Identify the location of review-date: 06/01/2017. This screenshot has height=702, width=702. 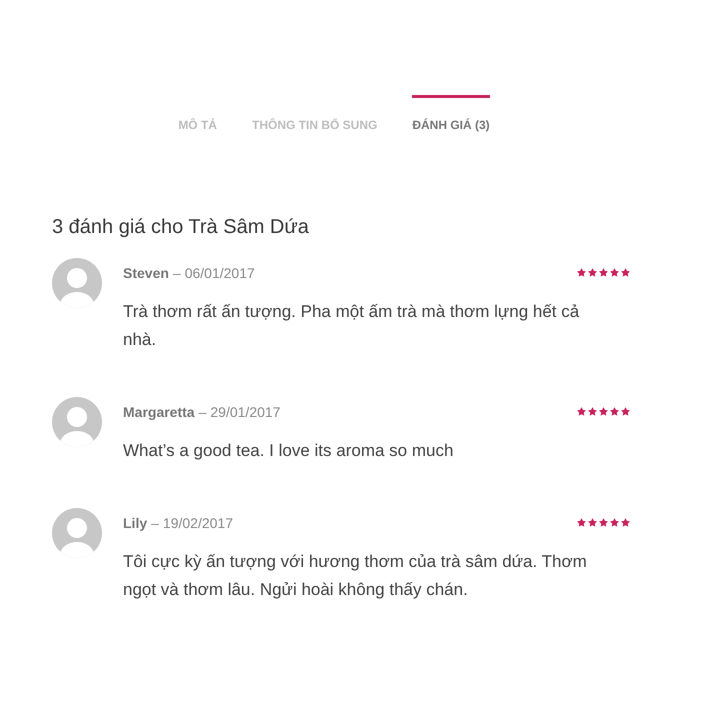
(219, 273).